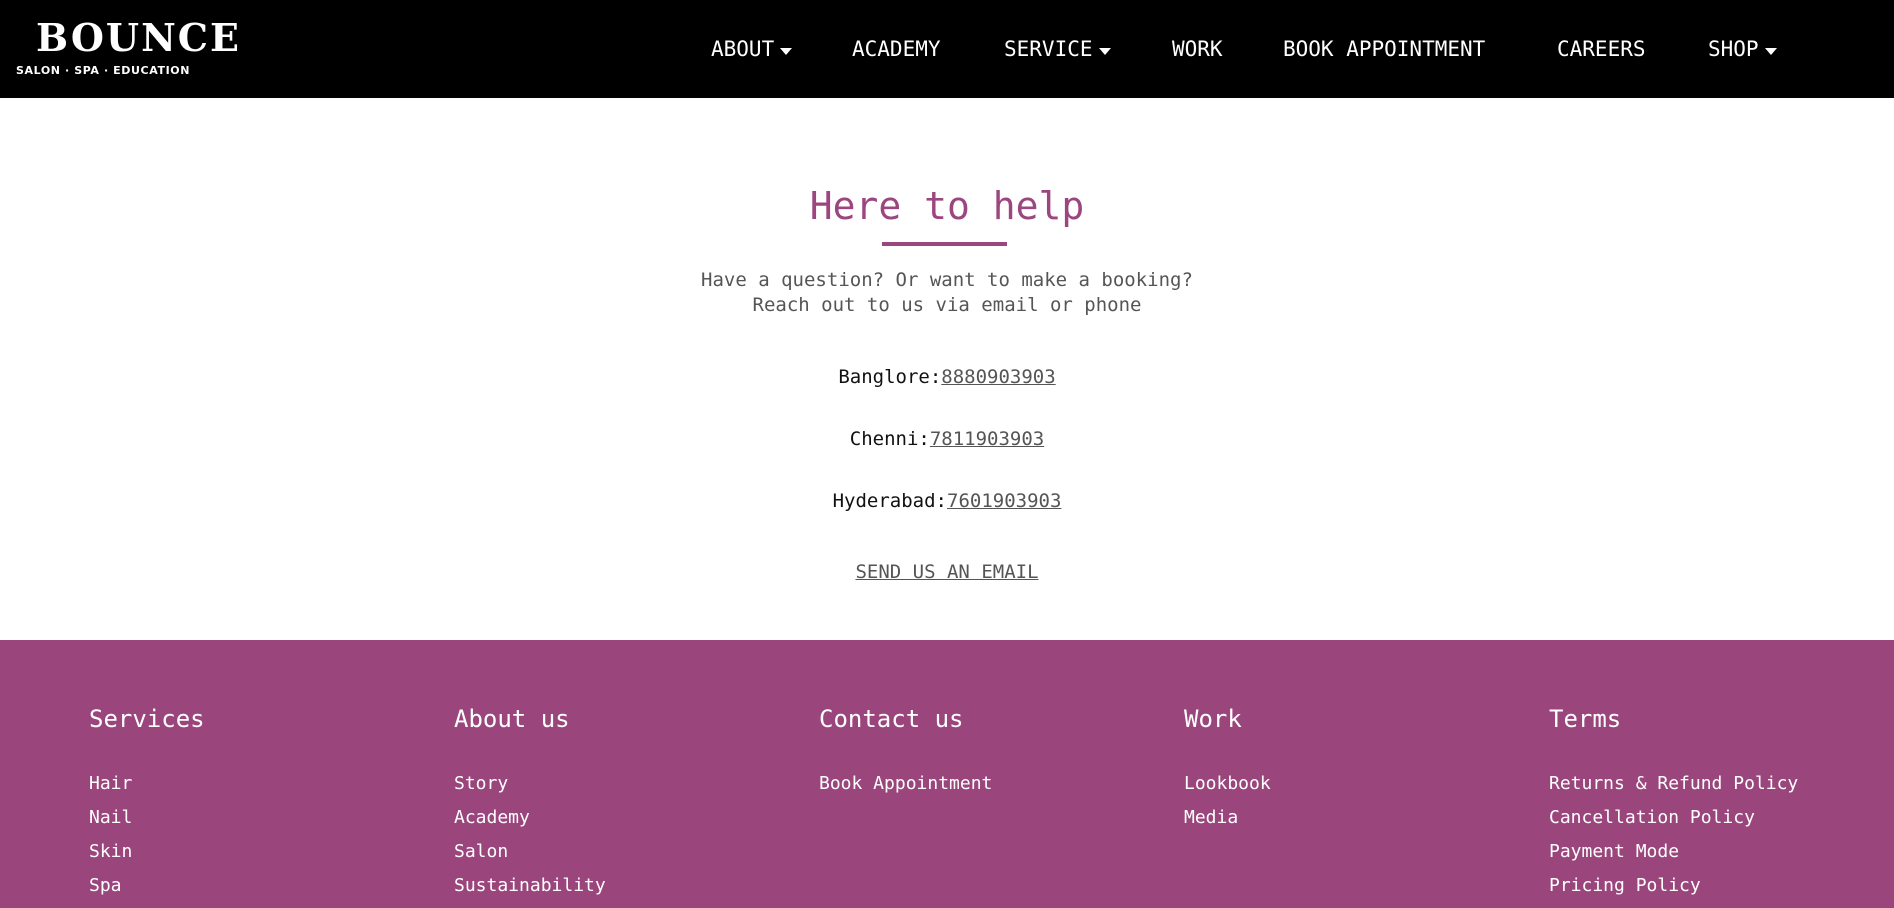 This screenshot has width=1894, height=908. Describe the element at coordinates (947, 305) in the screenshot. I see `intro-line-2: Reach out to us via email or phone` at that location.